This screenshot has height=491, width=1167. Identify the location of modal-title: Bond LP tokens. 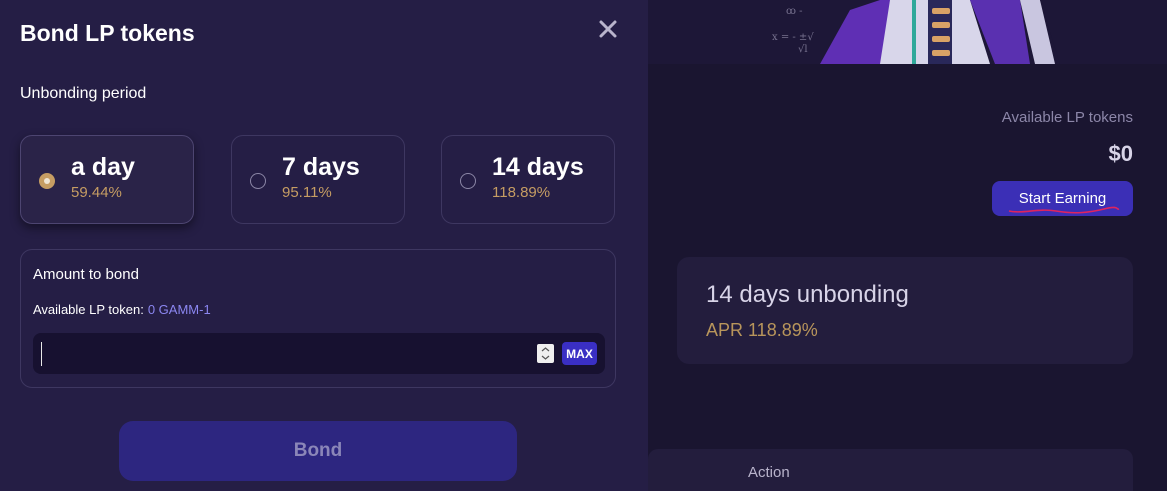
(107, 33).